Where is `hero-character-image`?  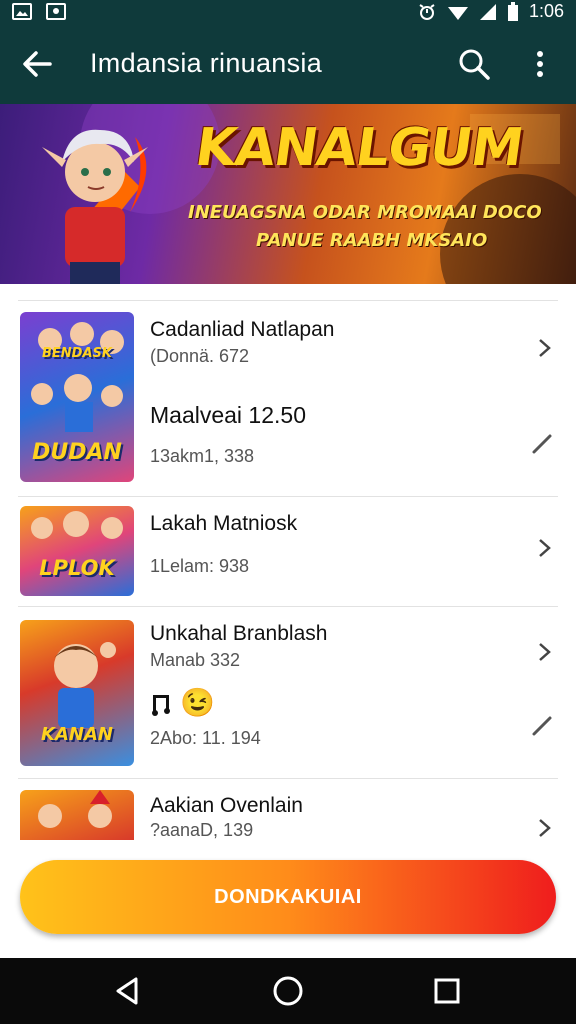 hero-character-image is located at coordinates (95, 206).